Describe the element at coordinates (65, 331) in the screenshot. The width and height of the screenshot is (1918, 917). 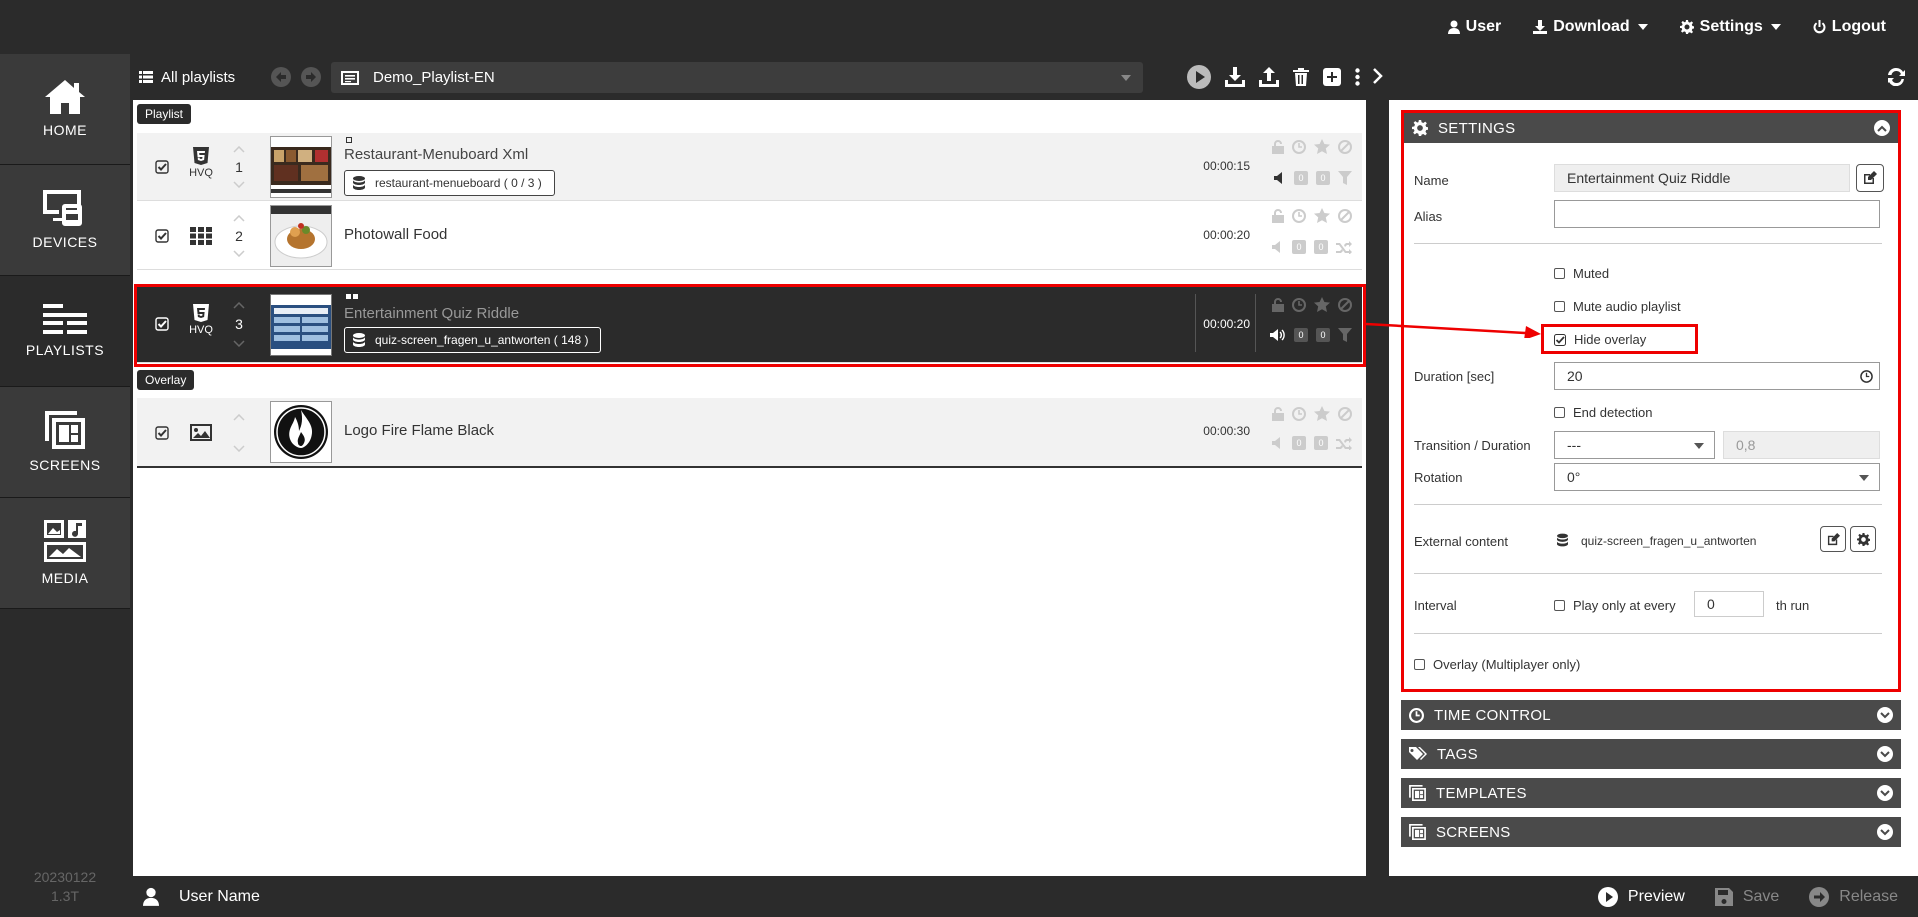
I see `sidebar-item-playlists: PLAYLISTS` at that location.